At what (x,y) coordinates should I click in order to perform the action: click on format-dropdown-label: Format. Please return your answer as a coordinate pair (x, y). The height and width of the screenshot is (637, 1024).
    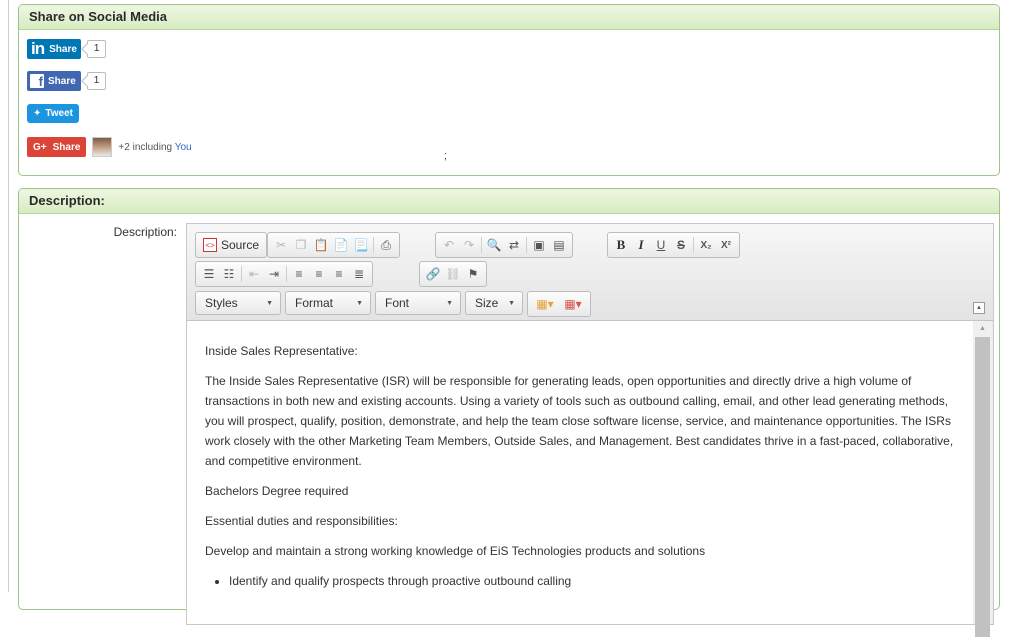
    Looking at the image, I should click on (314, 303).